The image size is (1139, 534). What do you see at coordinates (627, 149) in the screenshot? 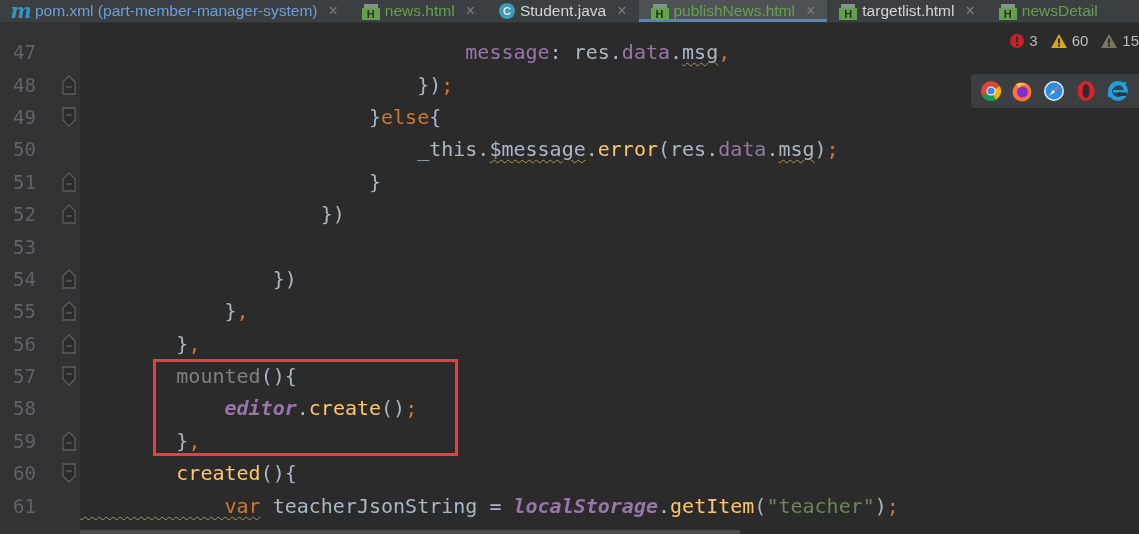
I see `code-line: _this.$message.error(res.data.msg);` at bounding box center [627, 149].